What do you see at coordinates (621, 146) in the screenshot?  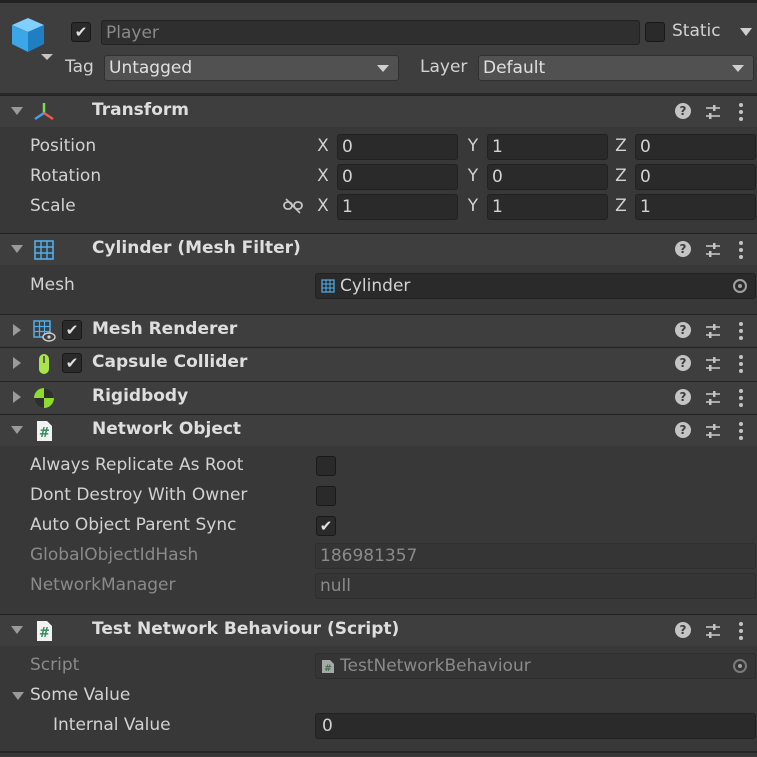 I see `axis-z-label: Z` at bounding box center [621, 146].